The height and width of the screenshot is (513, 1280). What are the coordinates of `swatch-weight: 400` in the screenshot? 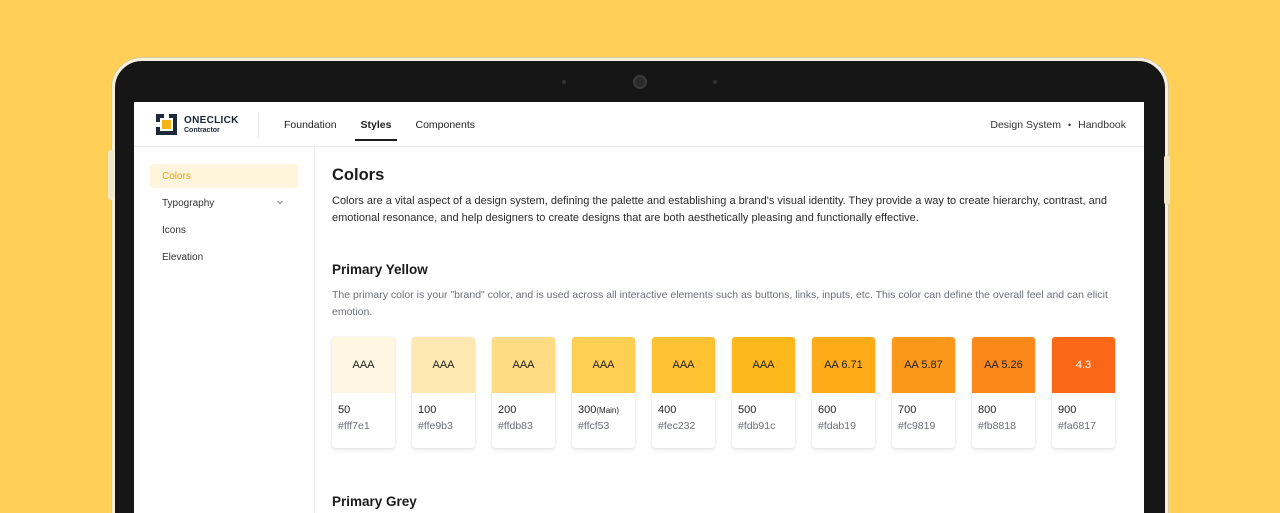 It's located at (667, 410).